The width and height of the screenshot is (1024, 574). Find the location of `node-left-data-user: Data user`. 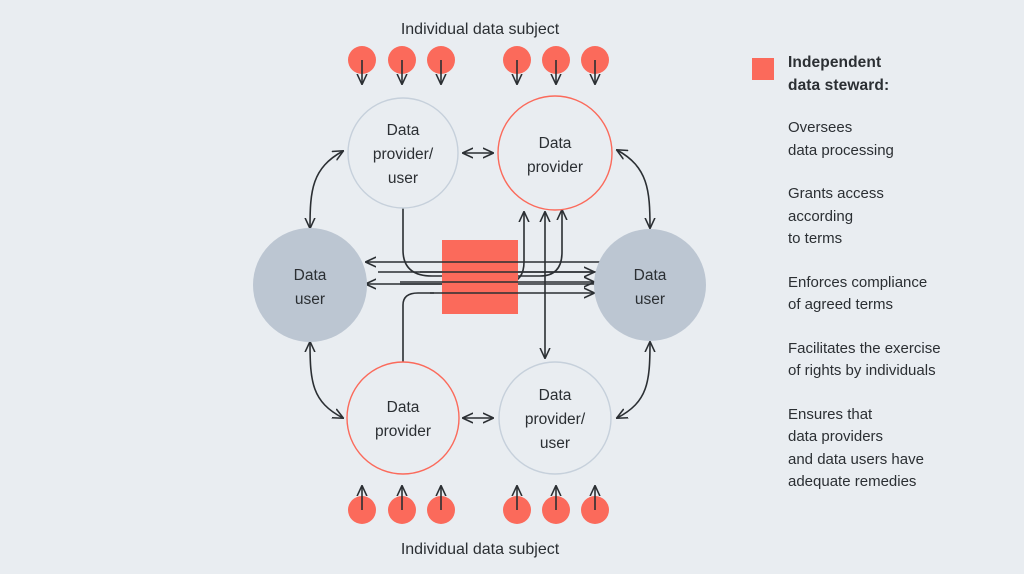

node-left-data-user: Data user is located at coordinates (310, 285).